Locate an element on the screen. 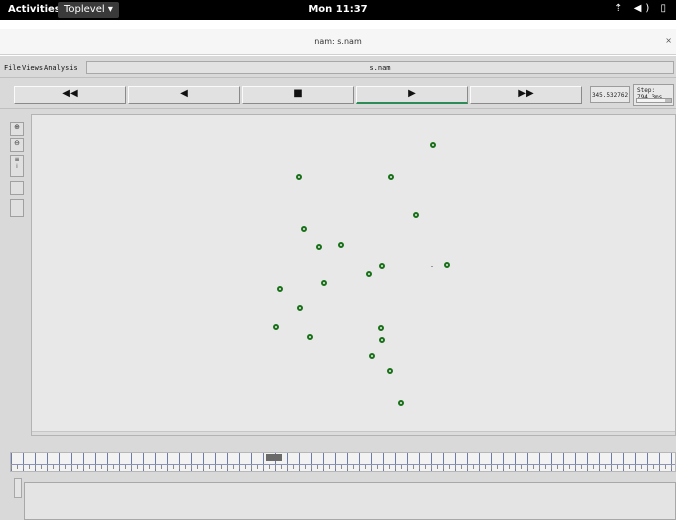 Image resolution: width=676 pixels, height=520 pixels. close-icon: × is located at coordinates (668, 40).